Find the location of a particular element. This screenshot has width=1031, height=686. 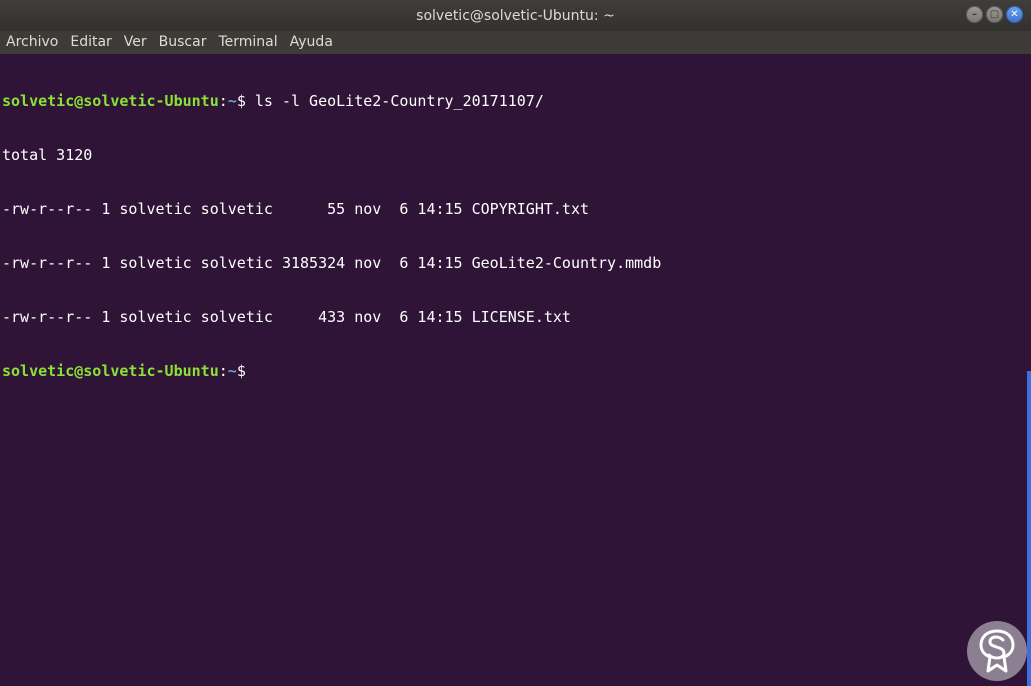

window-title: solvetic@solvetic-Ubuntu: ~ is located at coordinates (515, 15).